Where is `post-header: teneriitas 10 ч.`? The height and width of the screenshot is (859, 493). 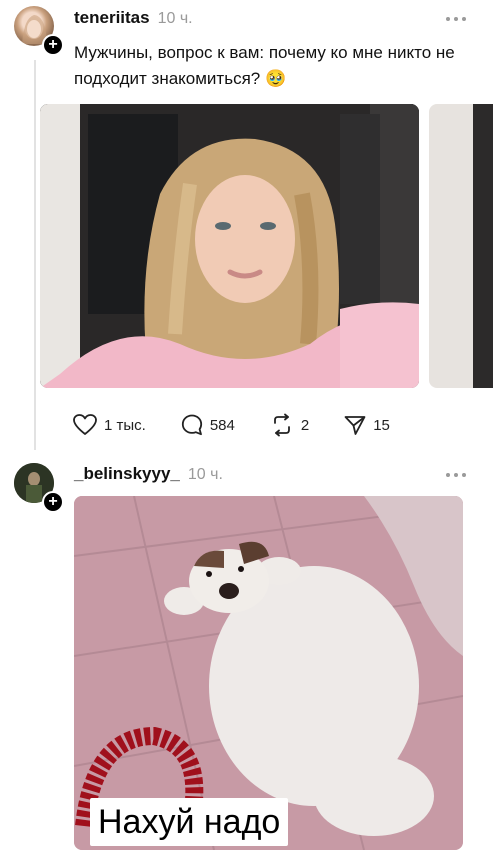 post-header: teneriitas 10 ч. is located at coordinates (133, 20).